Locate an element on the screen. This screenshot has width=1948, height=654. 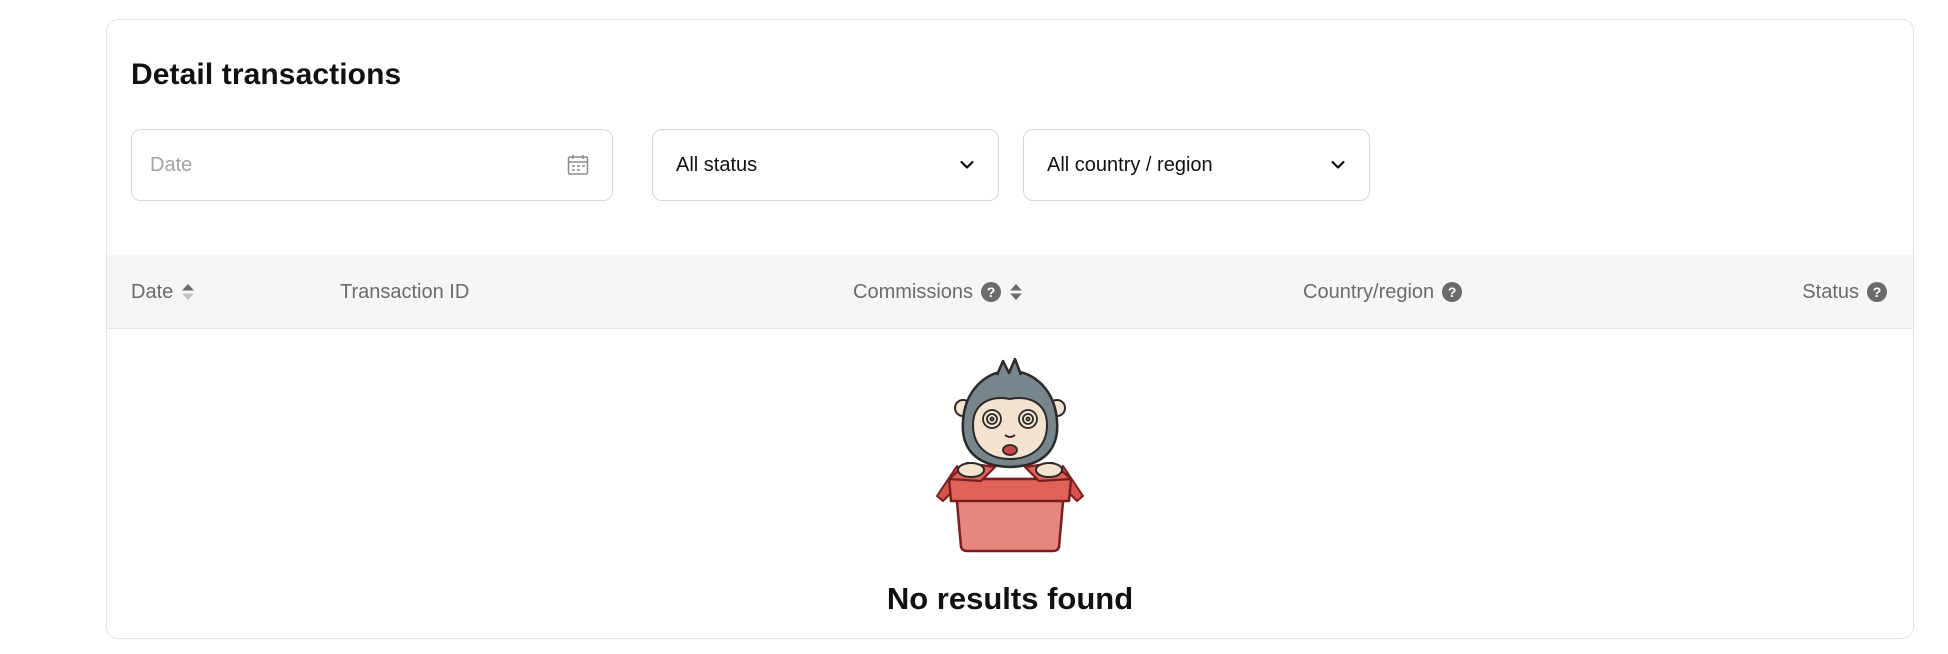
status-filter-value: All status is located at coordinates (717, 164).